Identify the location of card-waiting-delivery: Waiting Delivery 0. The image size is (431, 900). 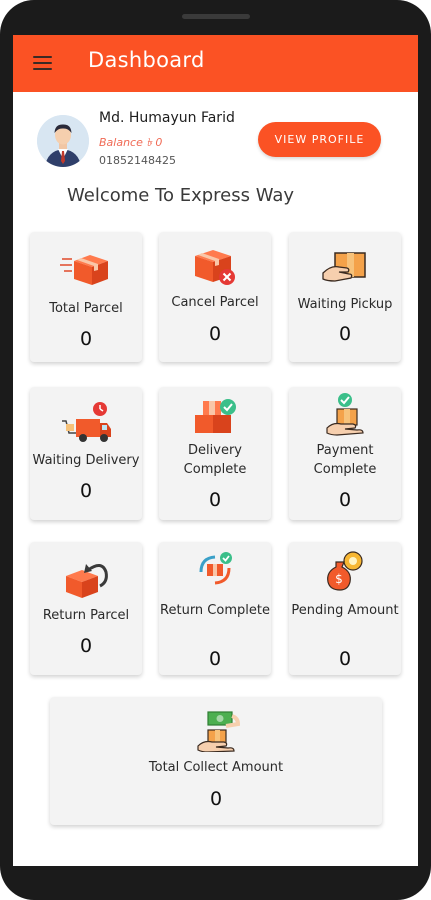
(86, 453).